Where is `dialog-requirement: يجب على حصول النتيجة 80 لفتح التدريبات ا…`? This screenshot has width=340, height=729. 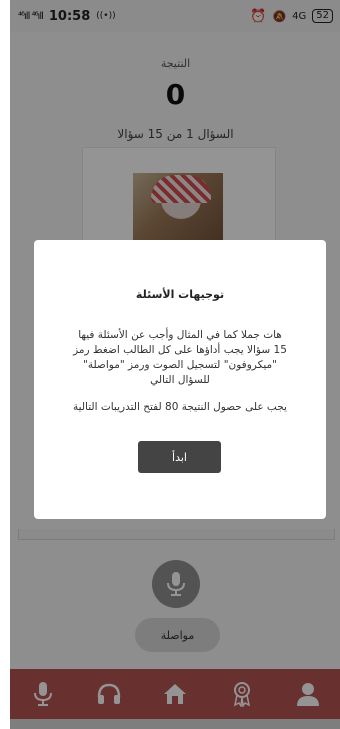
dialog-requirement: يجب على حصول النتيجة 80 لفتح التدريبات ا… is located at coordinates (180, 407).